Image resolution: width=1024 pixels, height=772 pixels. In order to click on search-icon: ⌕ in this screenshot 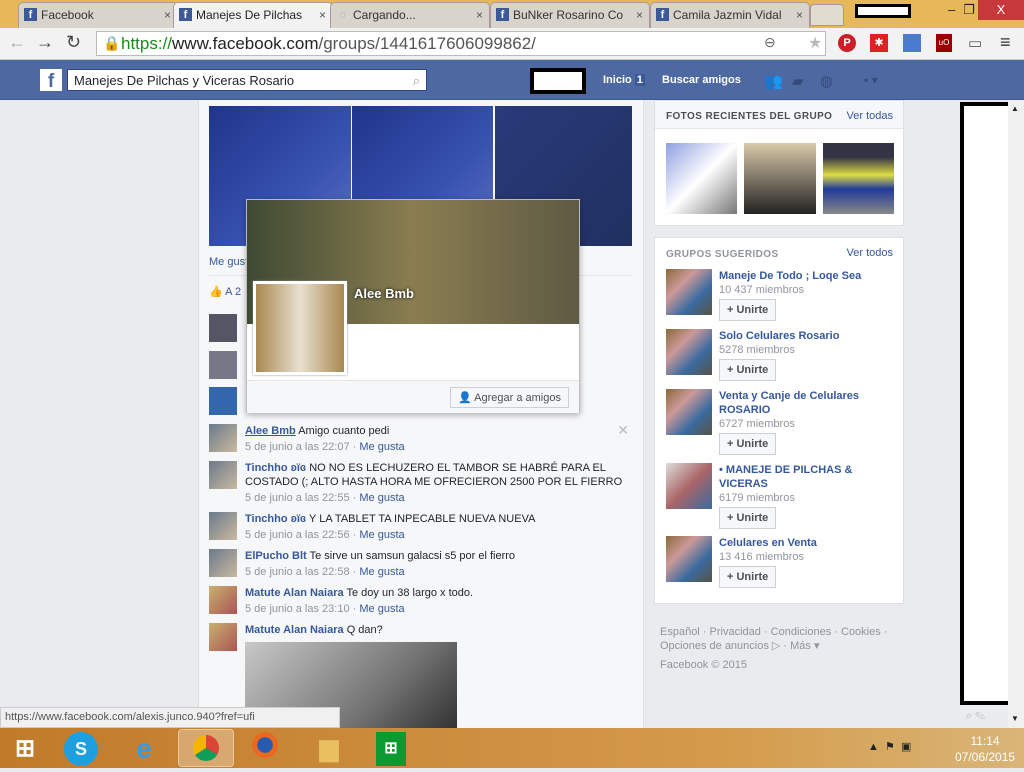, I will do `click(416, 81)`.